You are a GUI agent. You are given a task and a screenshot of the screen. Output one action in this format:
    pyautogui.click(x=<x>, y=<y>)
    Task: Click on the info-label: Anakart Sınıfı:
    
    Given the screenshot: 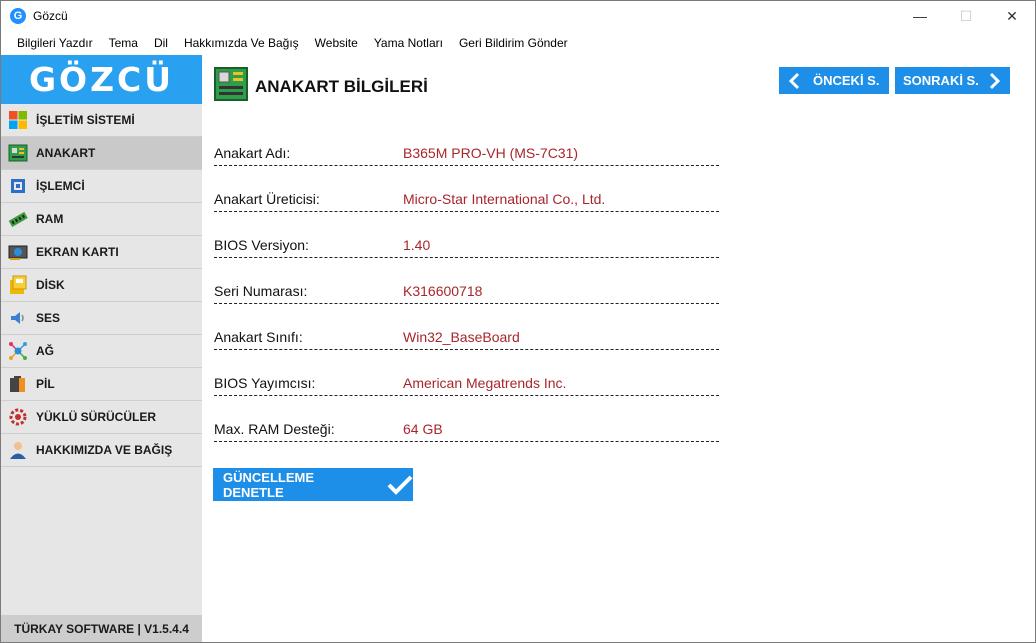 What is the action you would take?
    pyautogui.click(x=258, y=337)
    